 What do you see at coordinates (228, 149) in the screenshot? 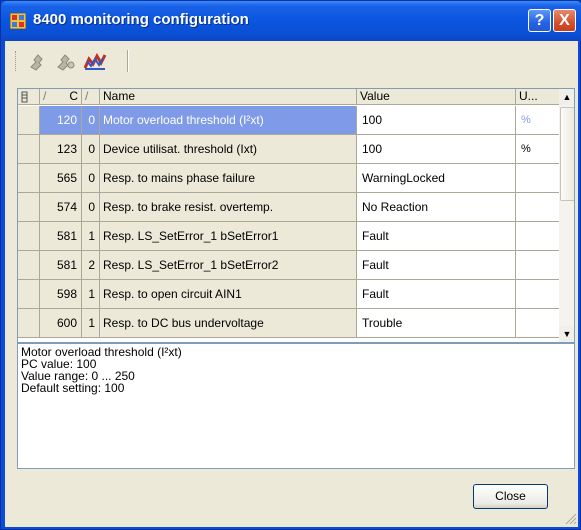
I see `name-cell: Device utilisat. threshold (Ixt)` at bounding box center [228, 149].